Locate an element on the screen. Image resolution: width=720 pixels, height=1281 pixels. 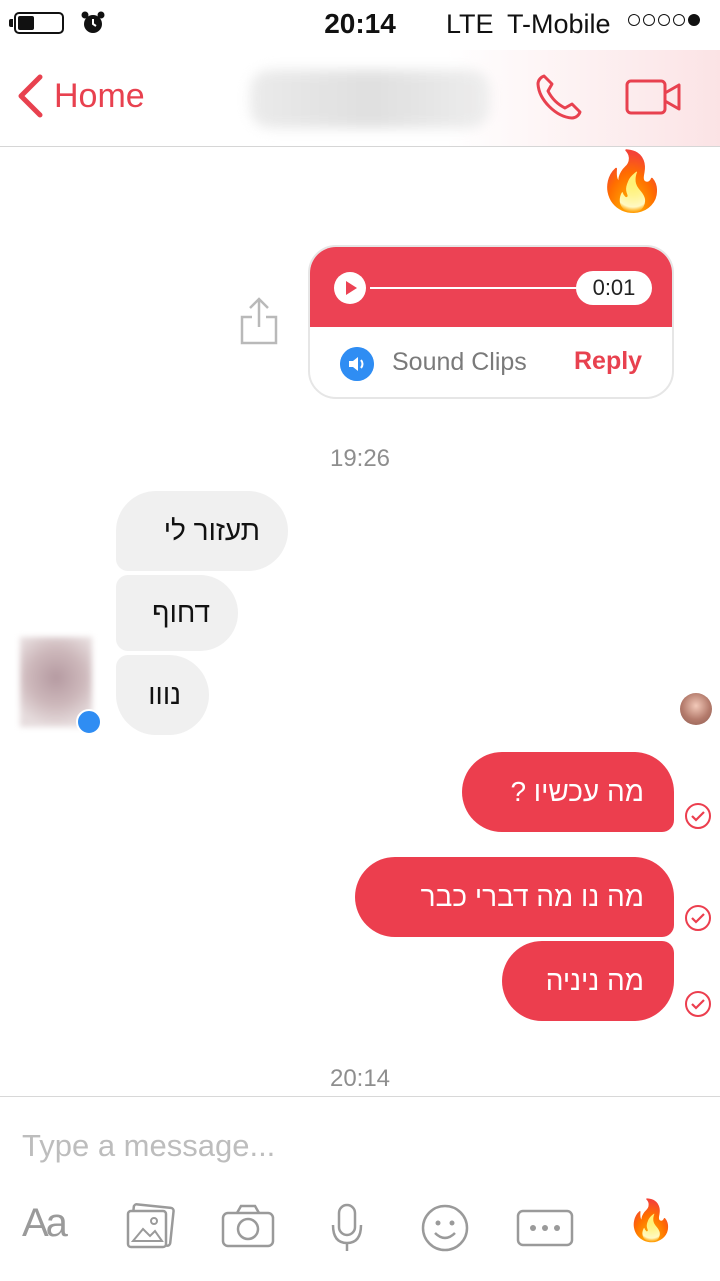
incoming-message: דחוף is located at coordinates (177, 613).